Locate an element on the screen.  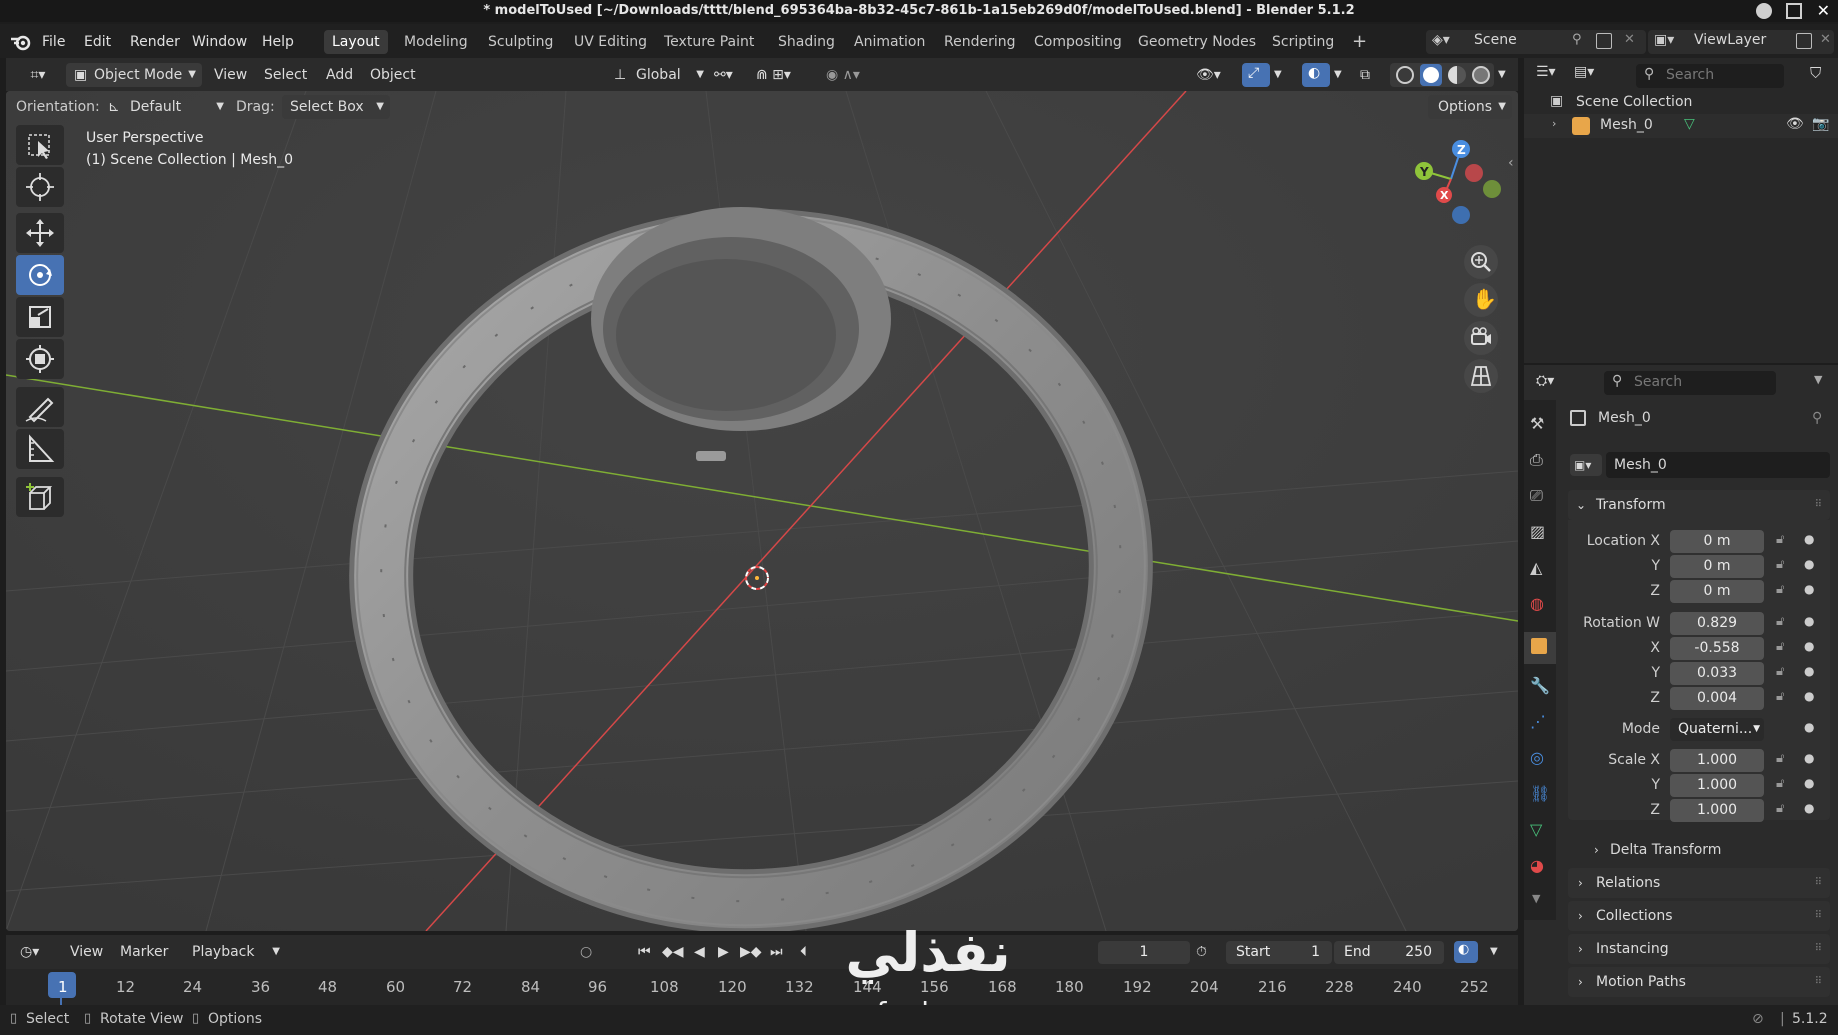
scale-z-field: 1.000 is located at coordinates (1717, 810).